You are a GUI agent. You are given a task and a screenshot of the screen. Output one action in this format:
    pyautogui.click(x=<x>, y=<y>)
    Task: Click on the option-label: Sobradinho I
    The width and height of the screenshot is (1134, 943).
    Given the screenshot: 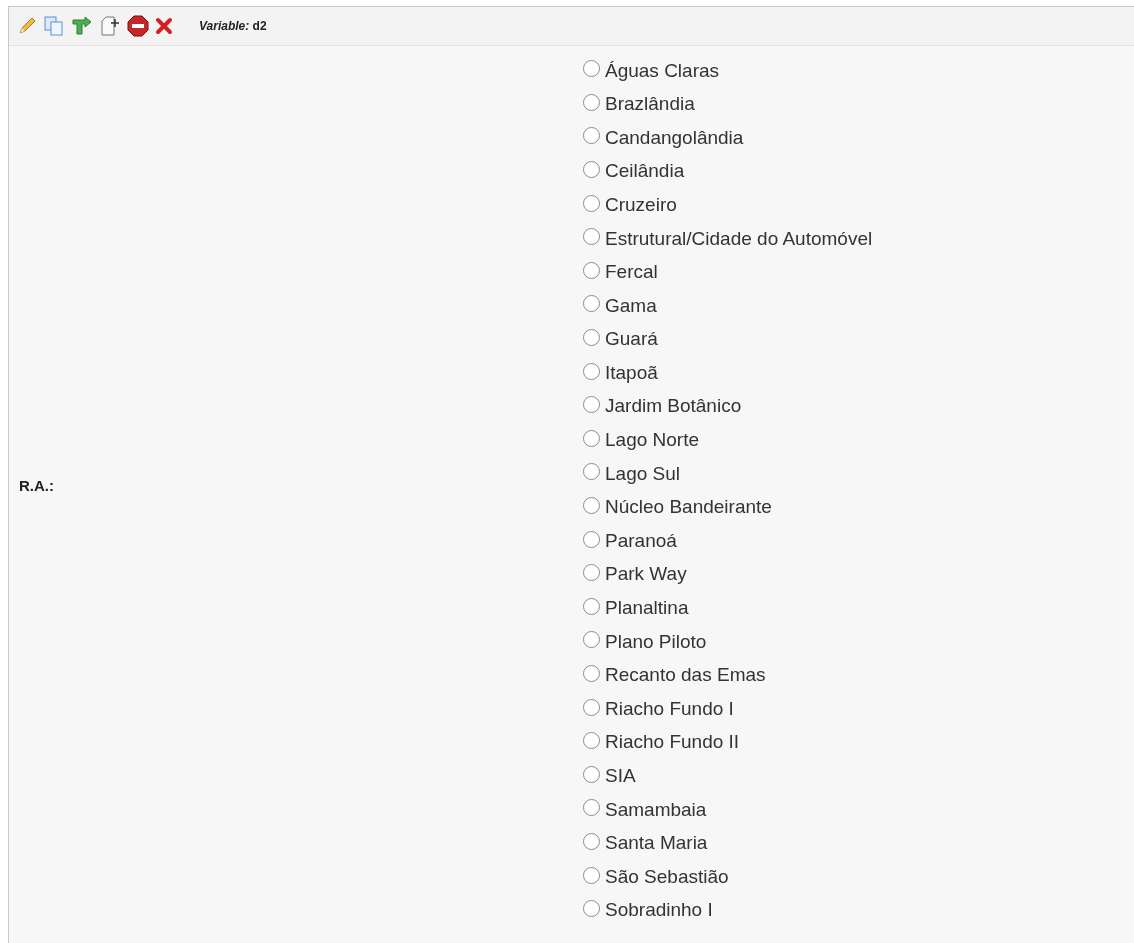 What is the action you would take?
    pyautogui.click(x=659, y=910)
    